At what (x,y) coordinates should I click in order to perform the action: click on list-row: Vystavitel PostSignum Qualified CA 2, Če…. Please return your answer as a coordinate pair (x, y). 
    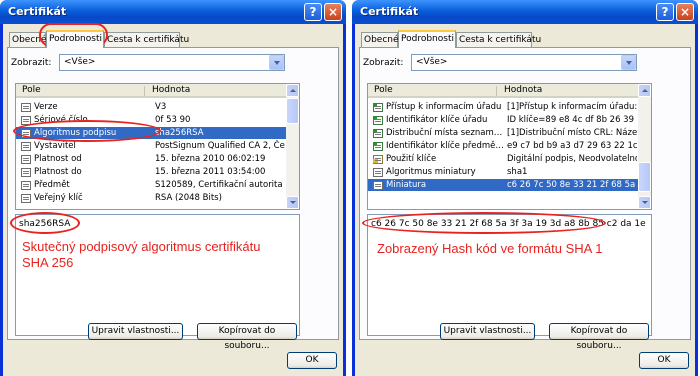
    Looking at the image, I should click on (151, 146).